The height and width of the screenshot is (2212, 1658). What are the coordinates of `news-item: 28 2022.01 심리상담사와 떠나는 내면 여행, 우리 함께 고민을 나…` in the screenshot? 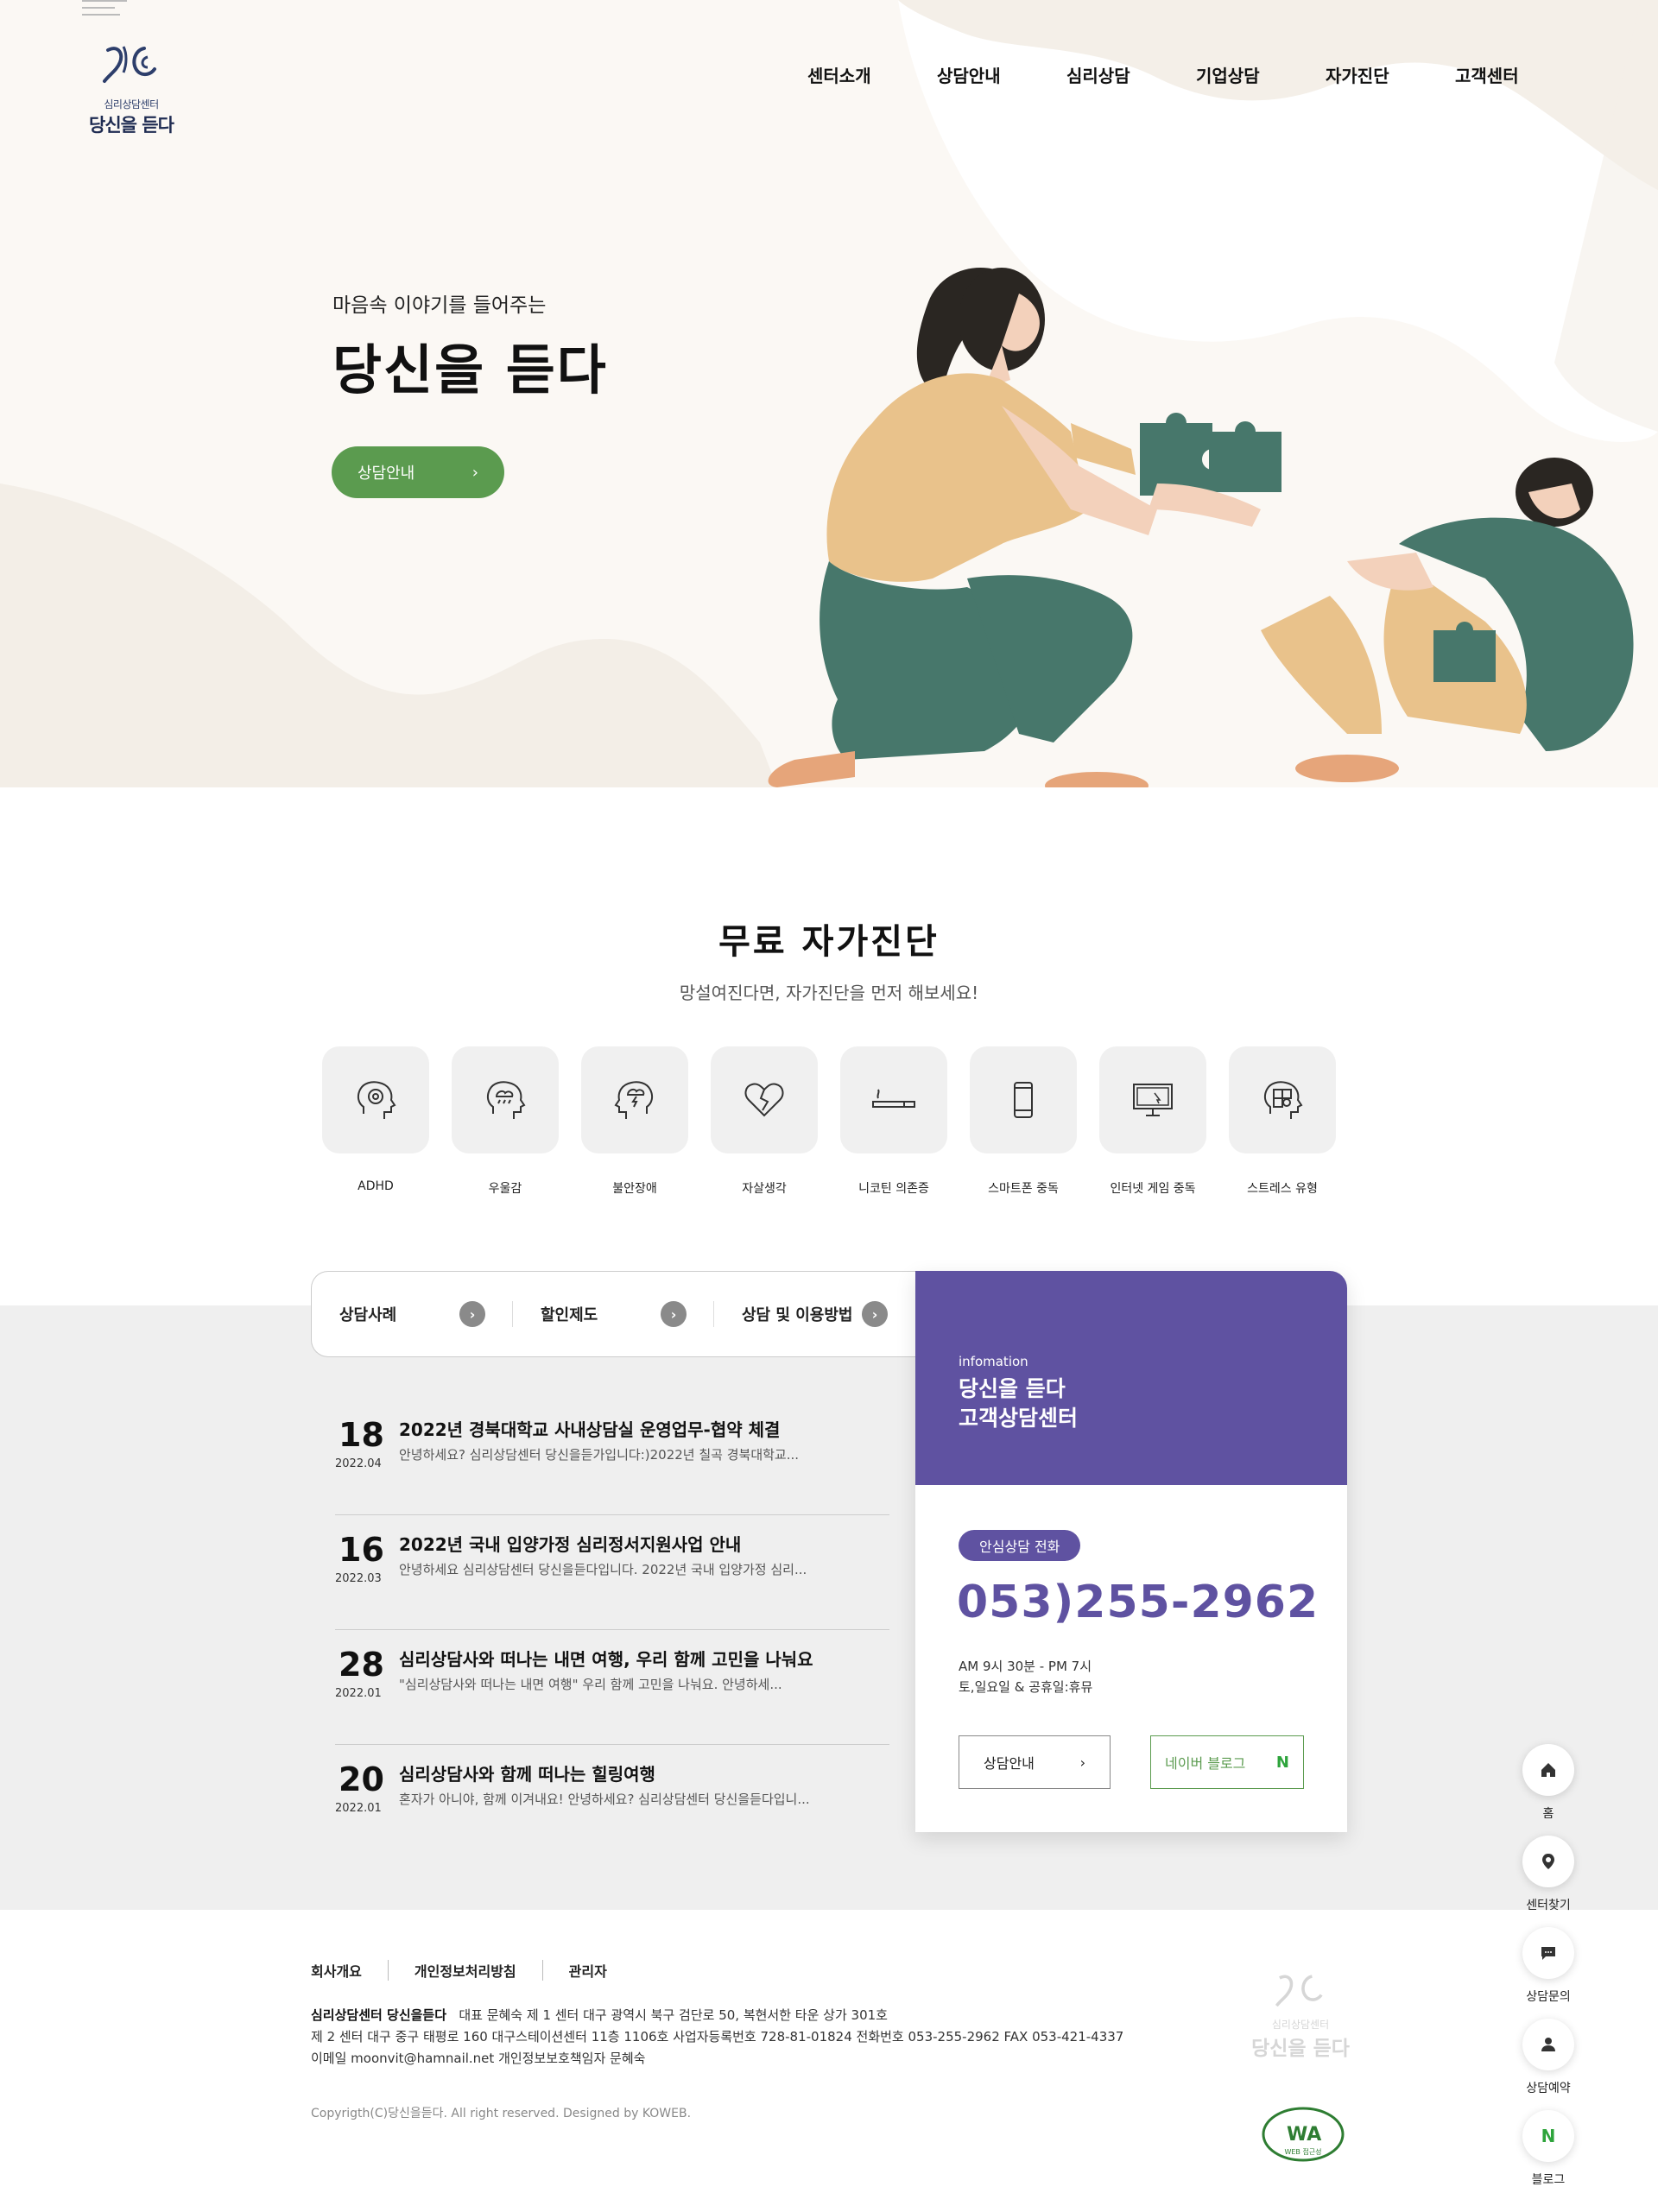 It's located at (612, 1687).